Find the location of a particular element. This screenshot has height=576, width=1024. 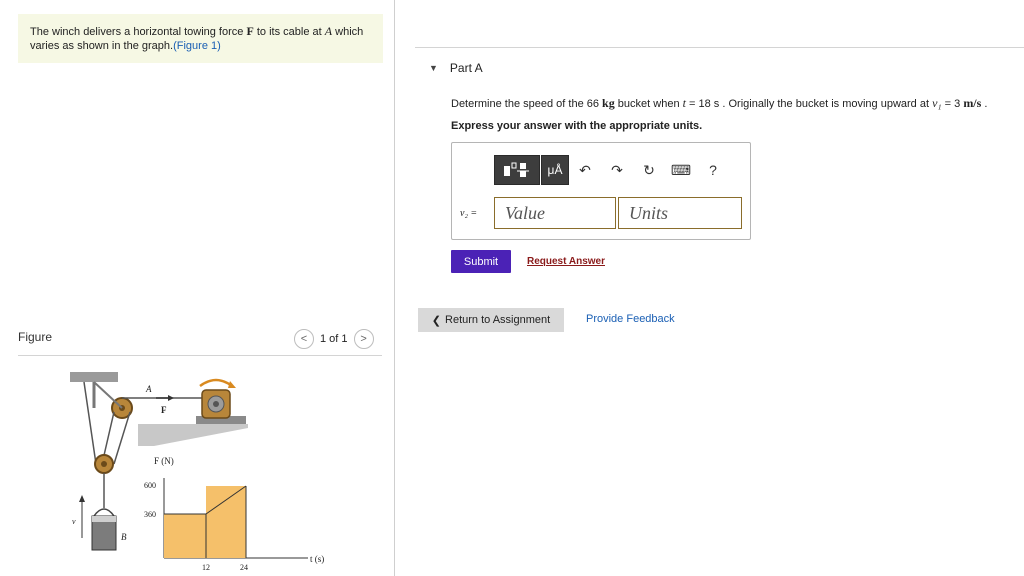

templates-button is located at coordinates (517, 170).